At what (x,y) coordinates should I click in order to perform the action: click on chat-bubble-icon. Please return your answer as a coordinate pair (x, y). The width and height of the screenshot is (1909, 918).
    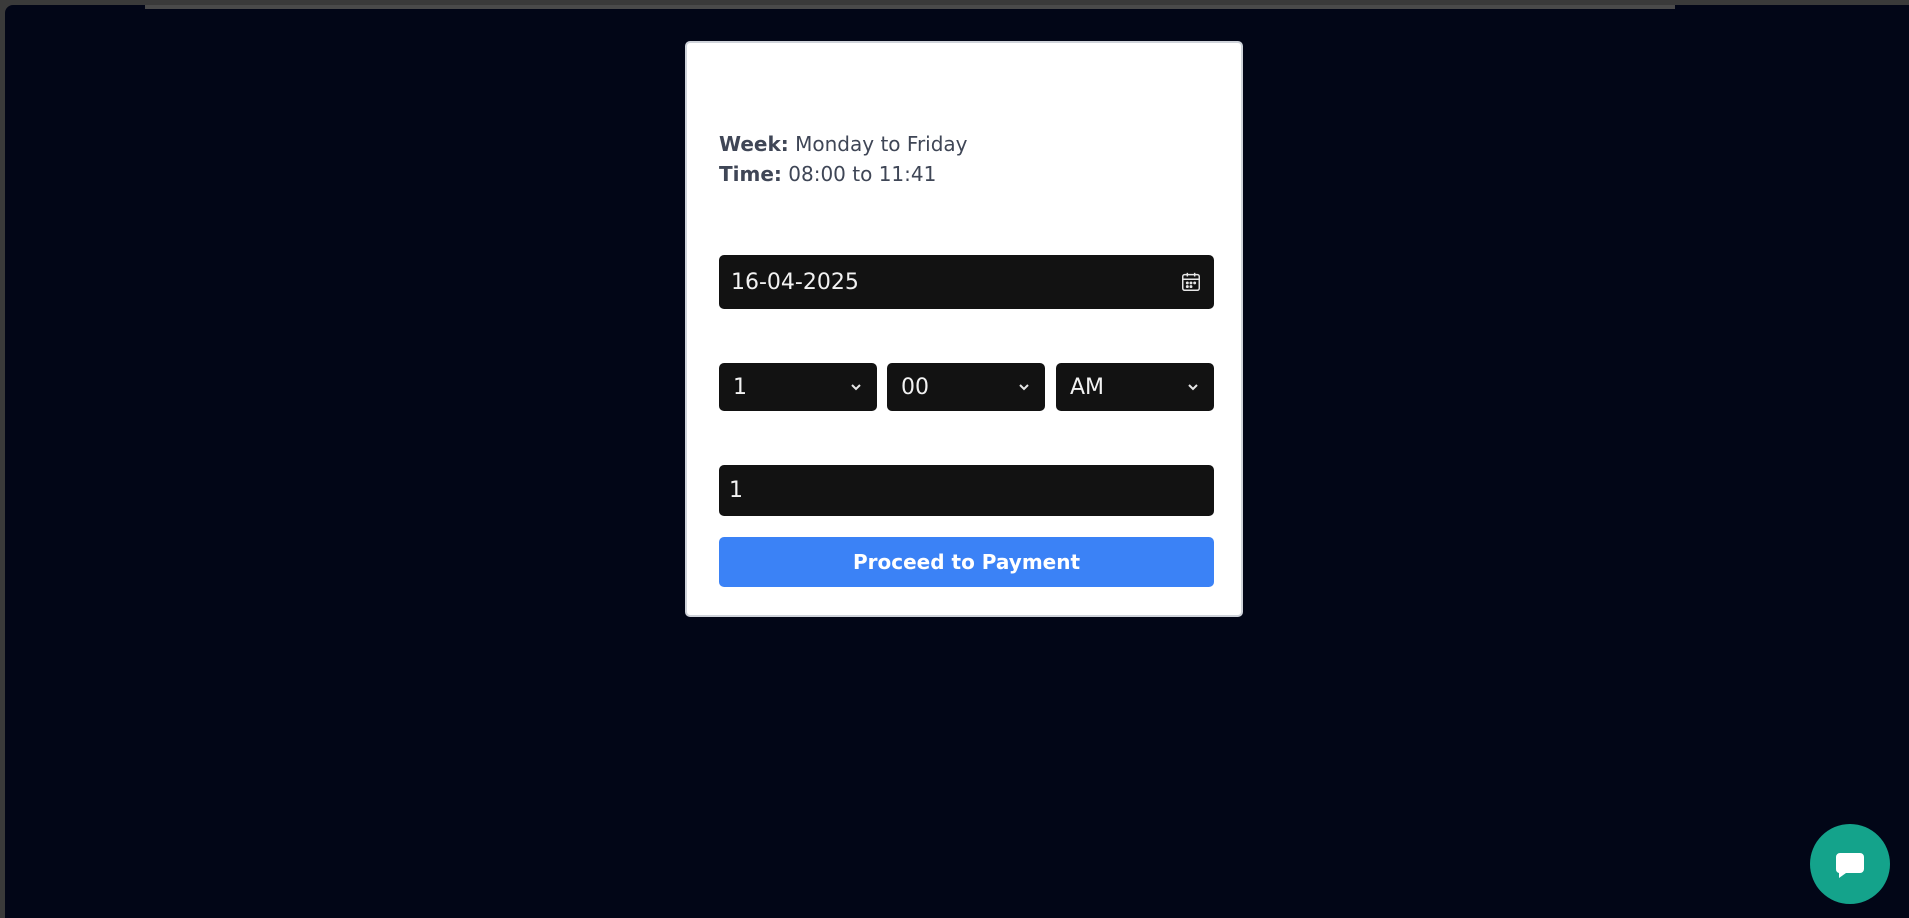
    Looking at the image, I should click on (1849, 865).